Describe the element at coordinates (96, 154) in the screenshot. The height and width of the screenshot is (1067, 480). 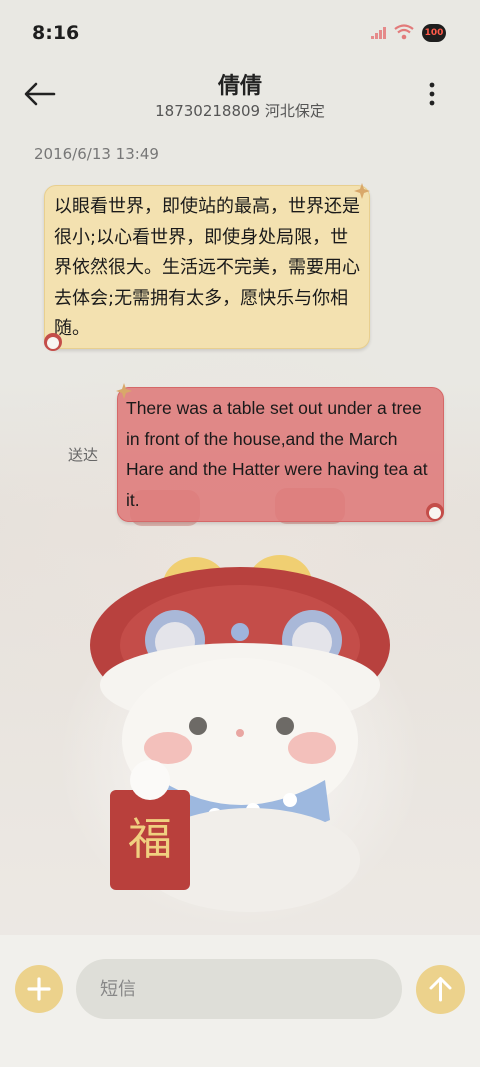
I see `message-timestamp: 2016/6/13 13:49` at that location.